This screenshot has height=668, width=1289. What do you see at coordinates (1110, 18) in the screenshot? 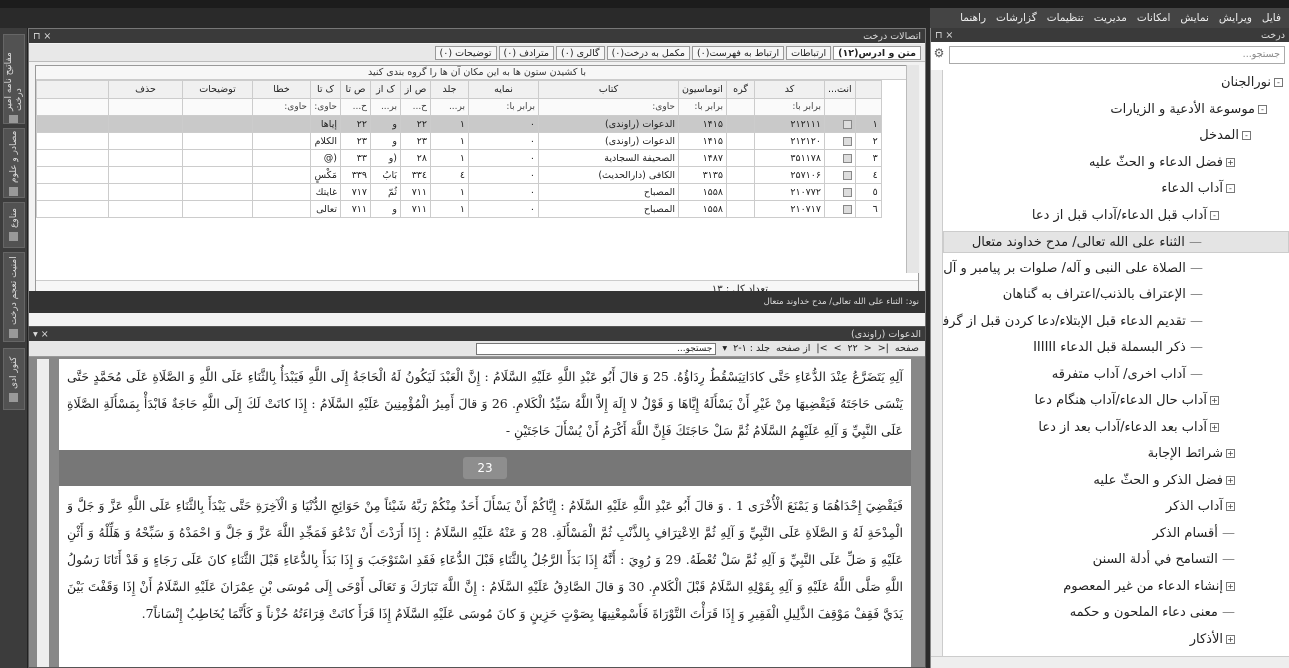
I see `menu-manage: مدیریت` at bounding box center [1110, 18].